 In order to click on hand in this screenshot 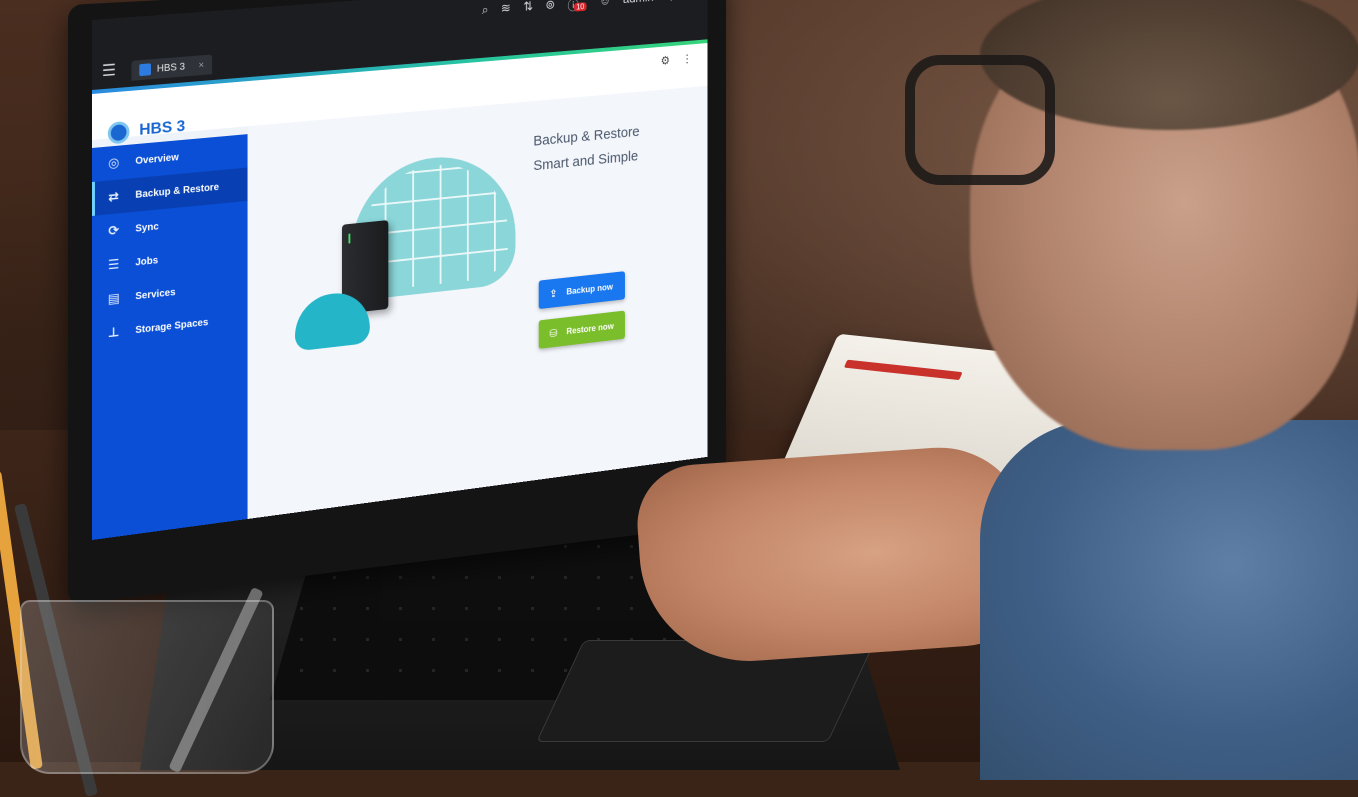, I will do `click(835, 555)`.